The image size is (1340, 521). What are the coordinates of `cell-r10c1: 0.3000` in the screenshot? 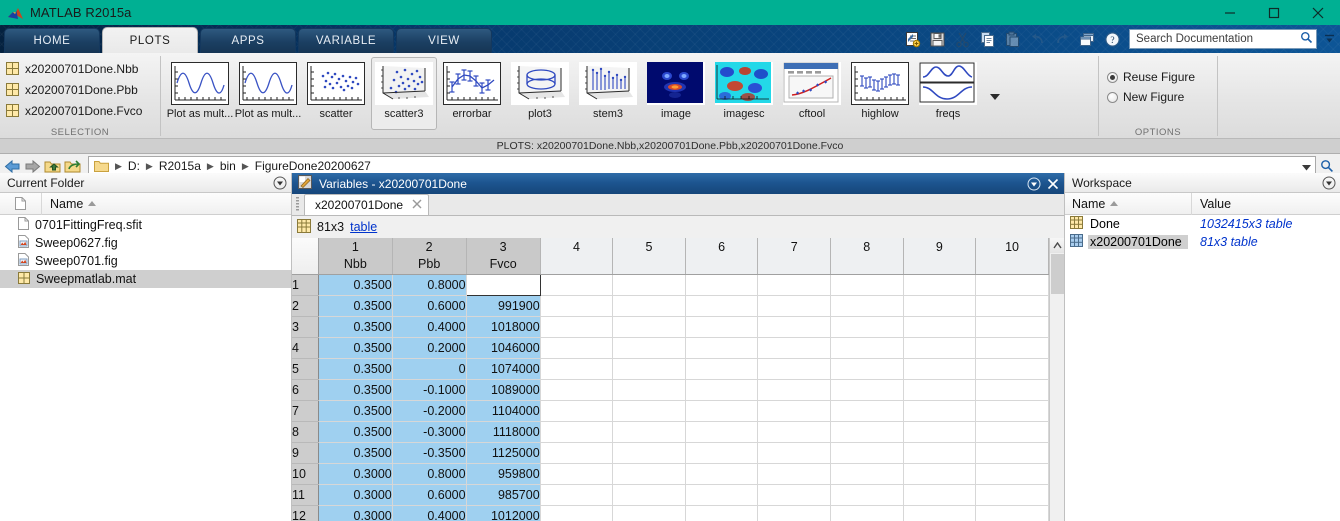 It's located at (355, 474).